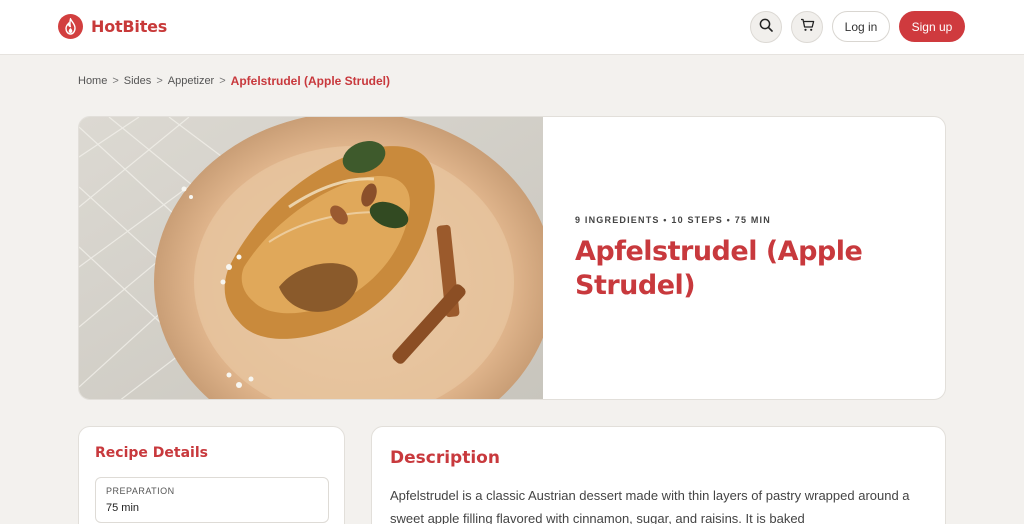  Describe the element at coordinates (861, 26) in the screenshot. I see `login-button: Log in` at that location.